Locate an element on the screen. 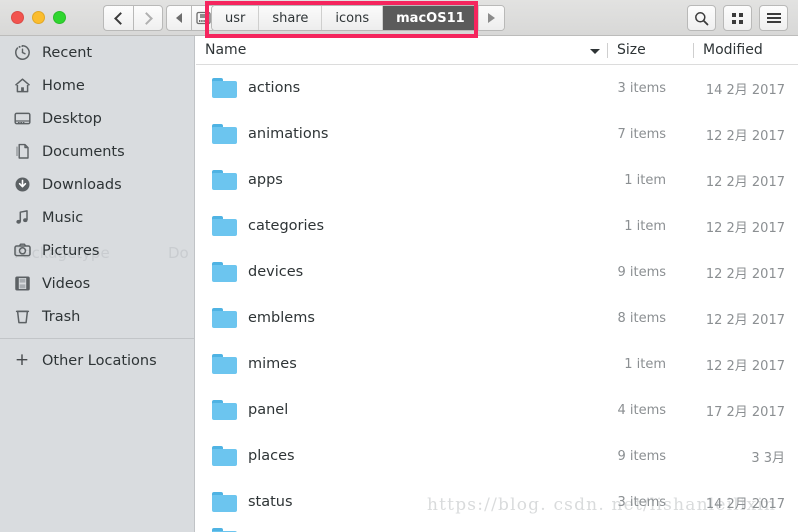 The width and height of the screenshot is (798, 532). sidebar-item-trash: Trash is located at coordinates (97, 316).